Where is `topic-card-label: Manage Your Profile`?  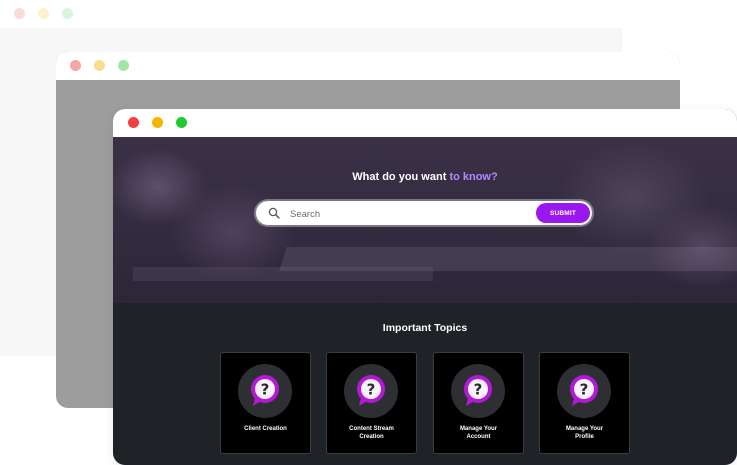
topic-card-label: Manage Your Profile is located at coordinates (584, 433).